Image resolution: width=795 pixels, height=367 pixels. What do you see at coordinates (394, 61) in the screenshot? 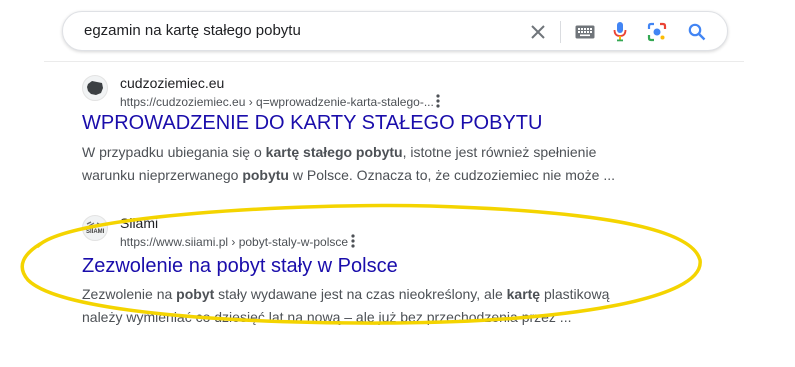
I see `header-separator` at bounding box center [394, 61].